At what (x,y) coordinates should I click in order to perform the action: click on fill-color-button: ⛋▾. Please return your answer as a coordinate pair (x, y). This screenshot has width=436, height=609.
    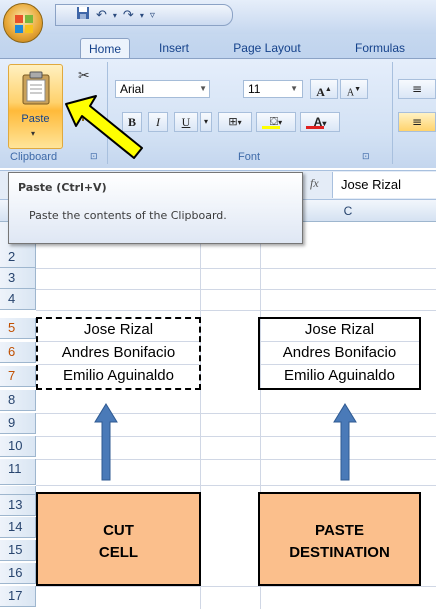
    Looking at the image, I should click on (276, 122).